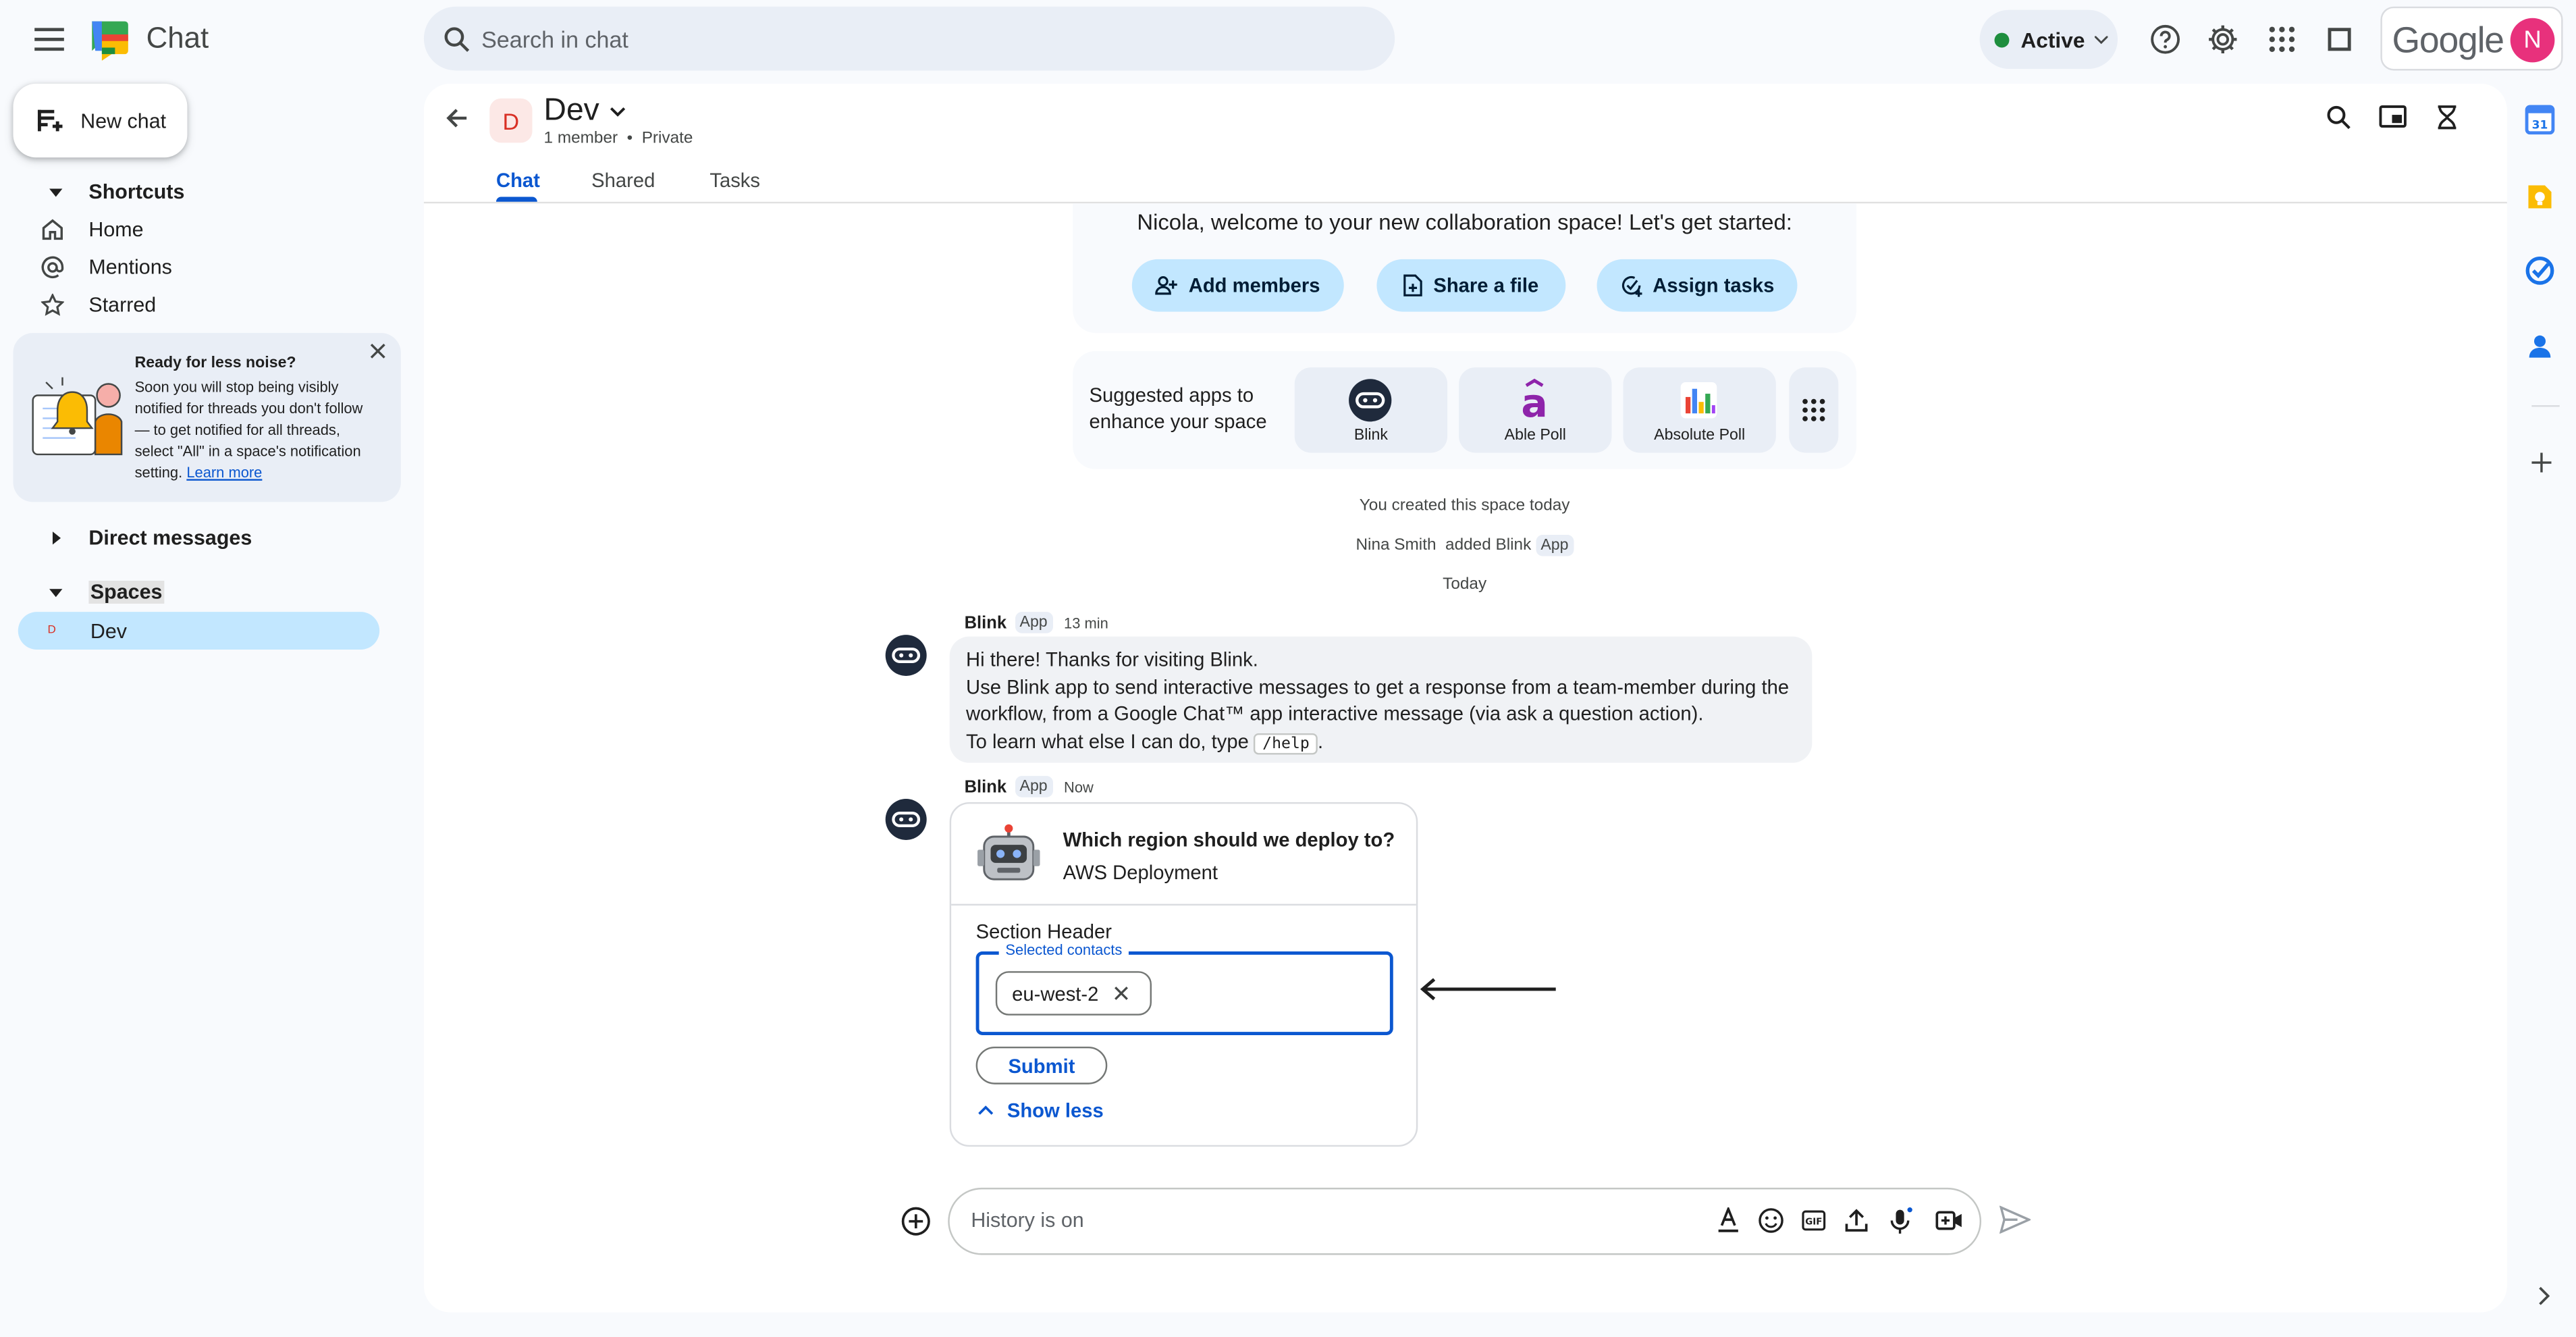  I want to click on gif-icon: GIF, so click(1814, 1220).